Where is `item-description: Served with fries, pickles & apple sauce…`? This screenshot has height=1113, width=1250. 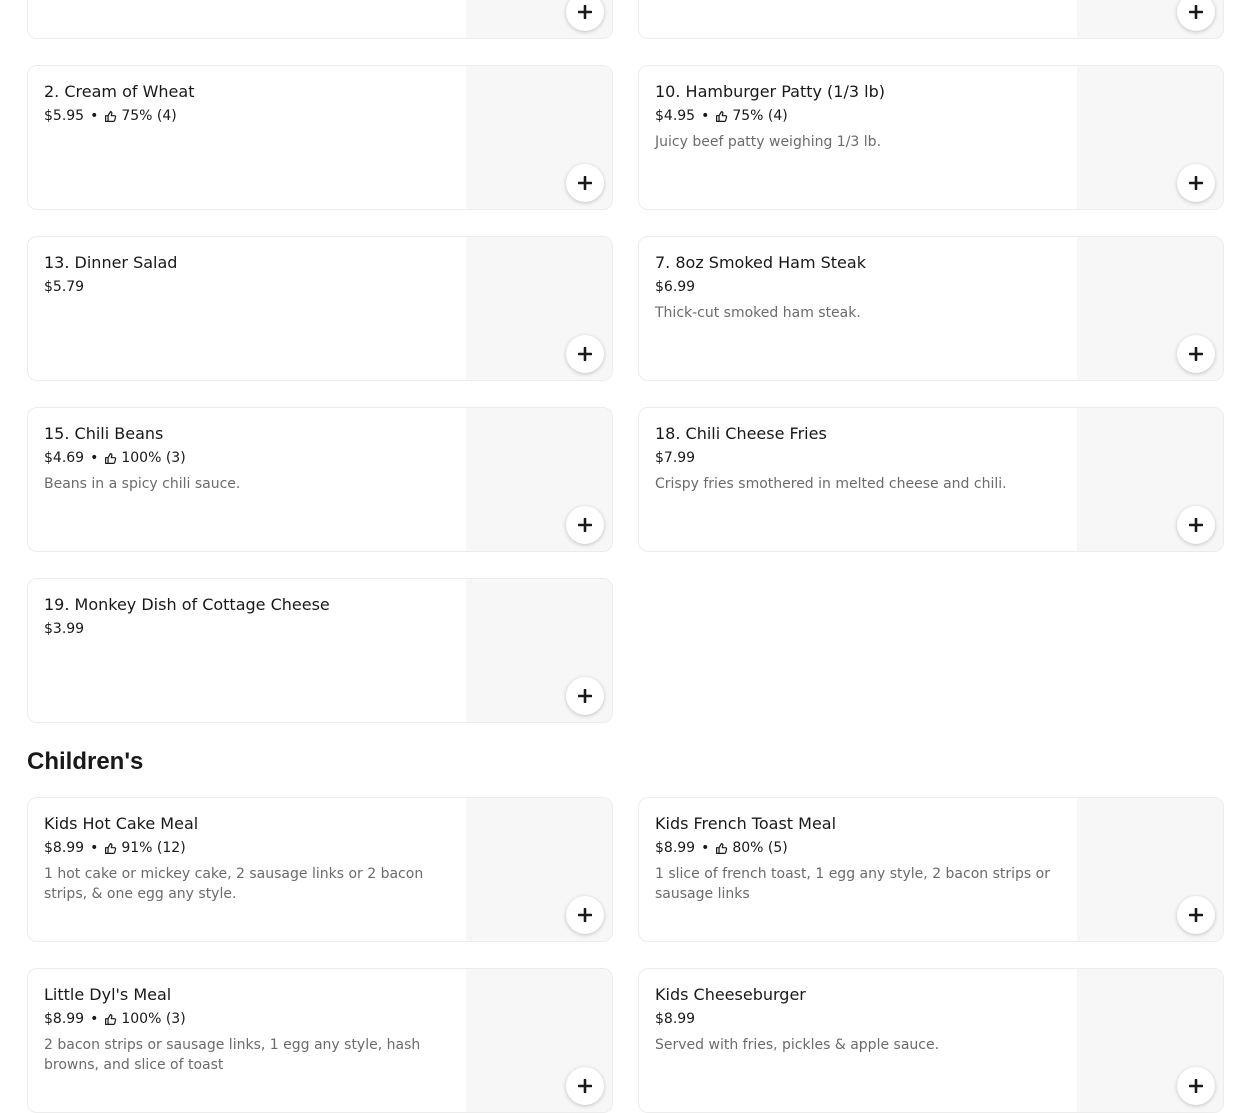
item-description: Served with fries, pickles & apple sauce… is located at coordinates (797, 1045).